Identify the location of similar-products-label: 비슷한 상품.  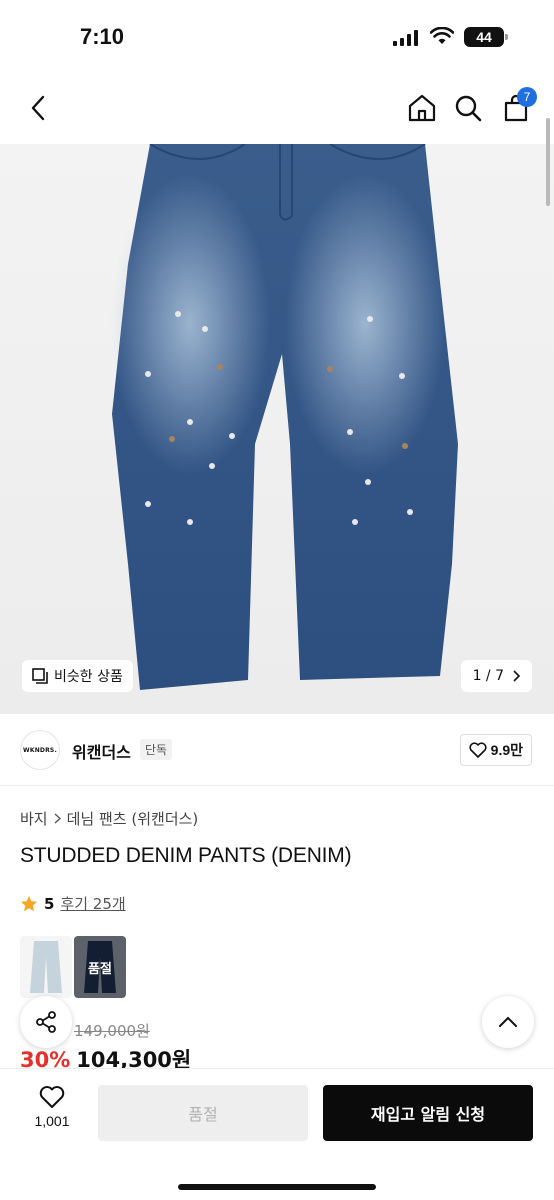
(88, 677).